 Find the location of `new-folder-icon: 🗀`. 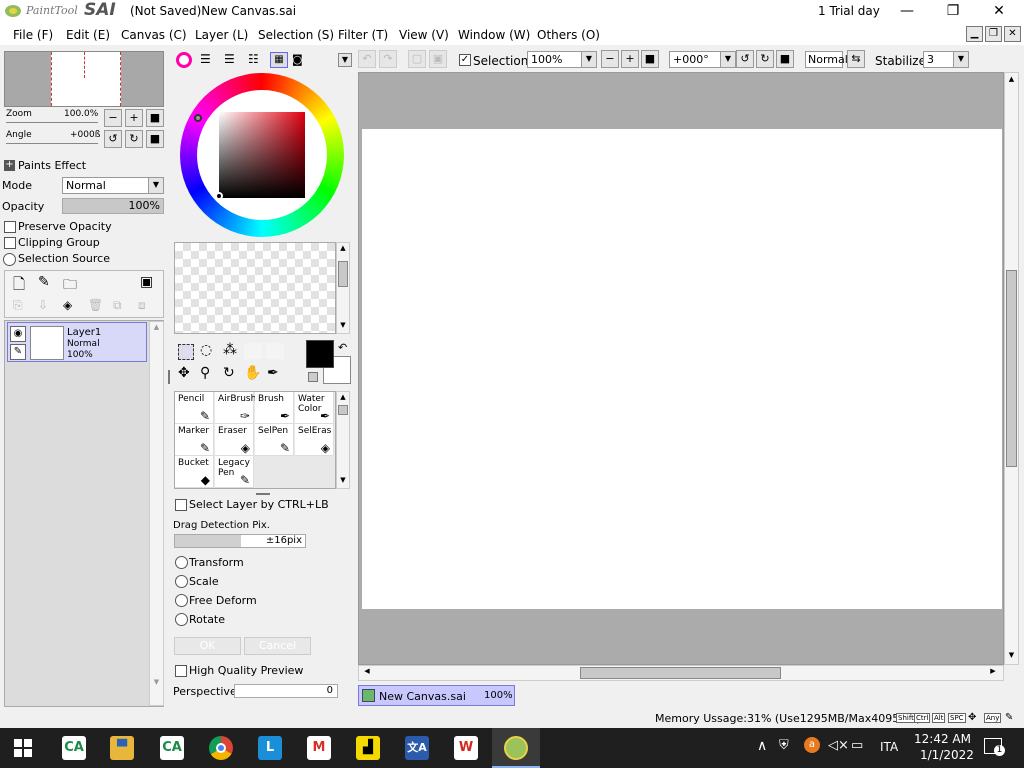

new-folder-icon: 🗀 is located at coordinates (70, 286).